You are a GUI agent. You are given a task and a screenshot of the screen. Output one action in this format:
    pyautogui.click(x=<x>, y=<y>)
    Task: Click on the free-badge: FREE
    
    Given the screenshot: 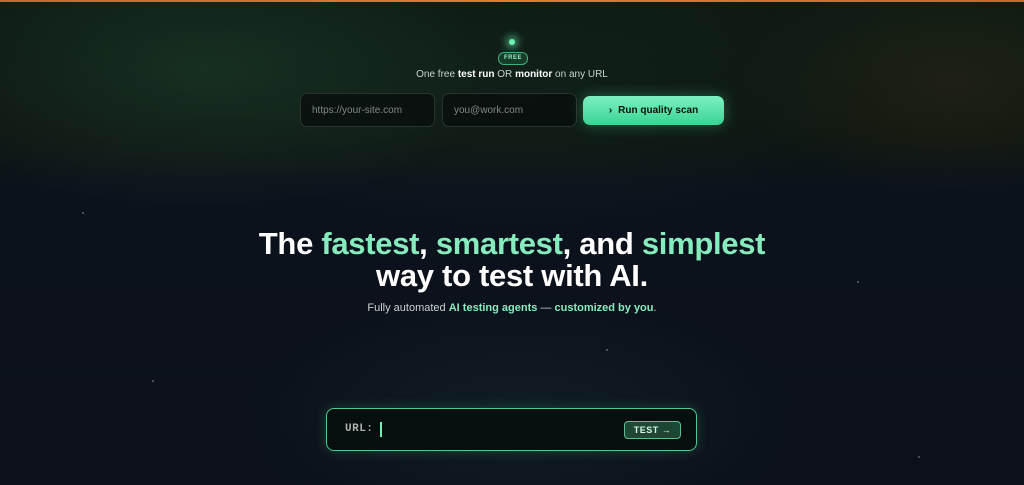 What is the action you would take?
    pyautogui.click(x=513, y=58)
    